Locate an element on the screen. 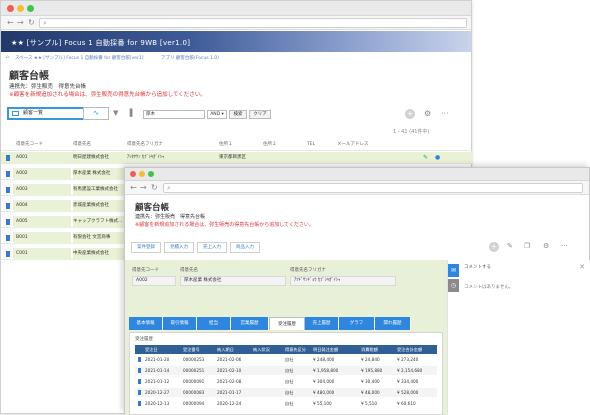 The height and width of the screenshot is (415, 590). detail-icon: ● is located at coordinates (437, 158).